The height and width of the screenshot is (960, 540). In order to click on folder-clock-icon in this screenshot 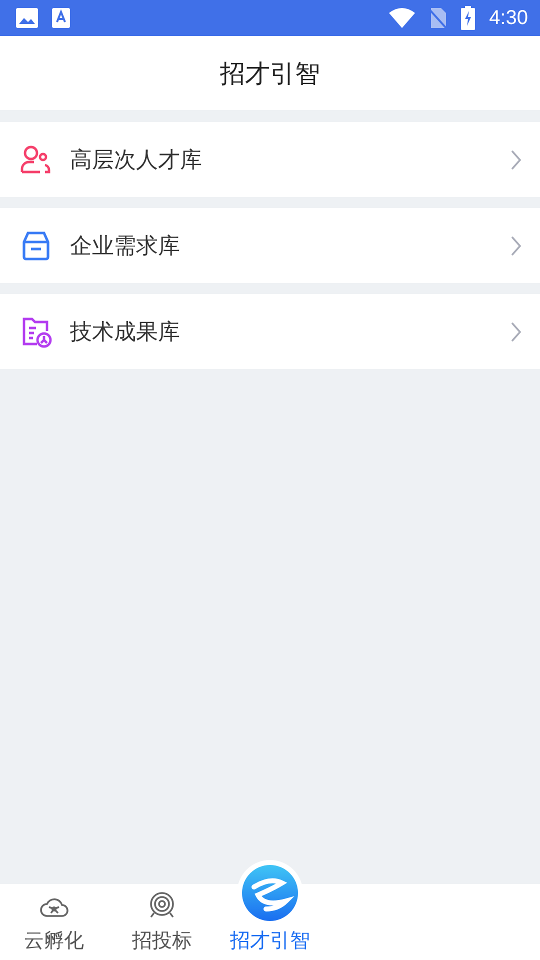, I will do `click(36, 332)`.